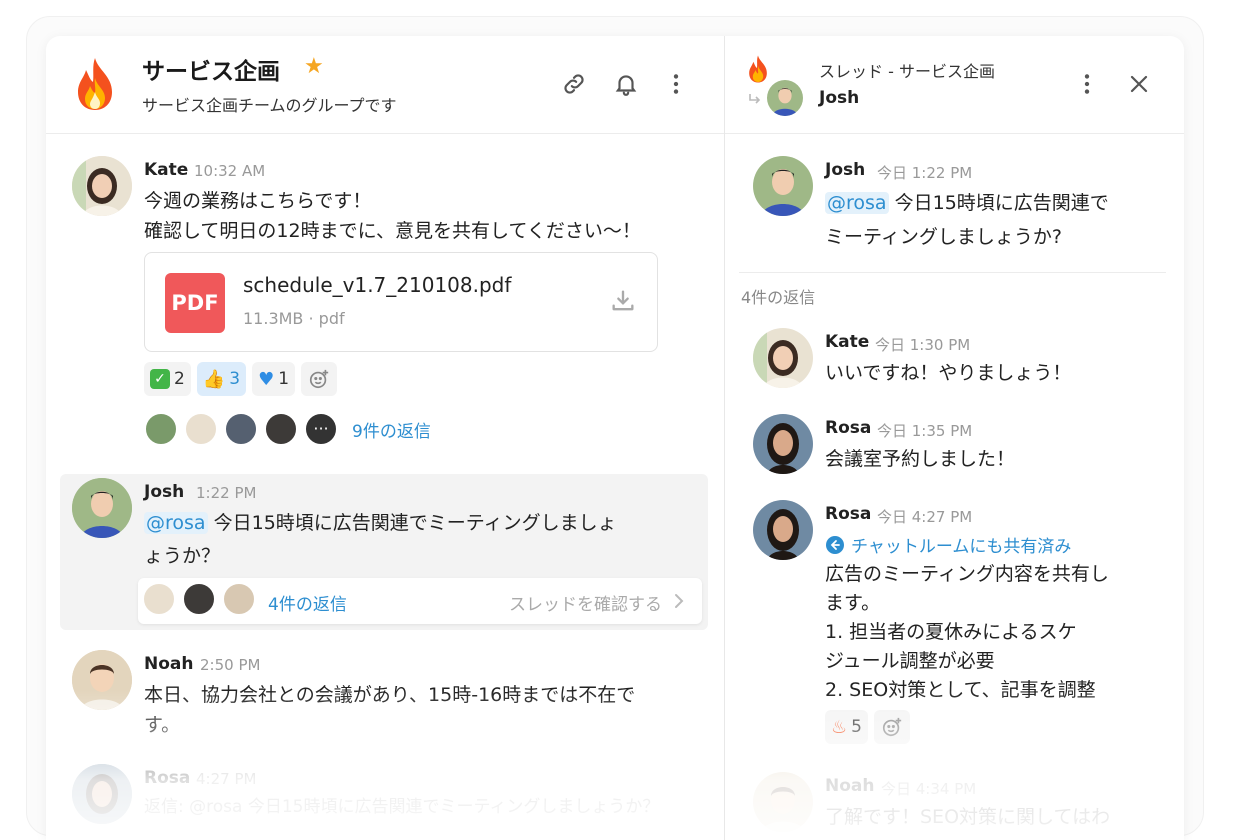  Describe the element at coordinates (856, 727) in the screenshot. I see `reaction-count: 5` at that location.